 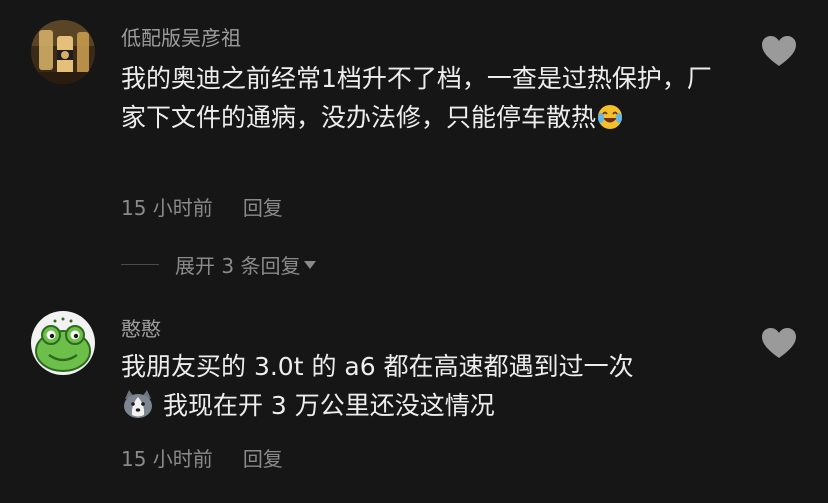 What do you see at coordinates (310, 265) in the screenshot?
I see `caret-down-icon` at bounding box center [310, 265].